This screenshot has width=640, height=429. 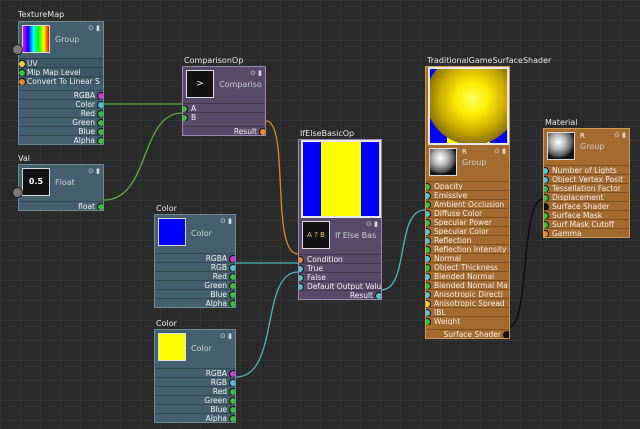 What do you see at coordinates (467, 333) in the screenshot?
I see `output-row: Surface Shader` at bounding box center [467, 333].